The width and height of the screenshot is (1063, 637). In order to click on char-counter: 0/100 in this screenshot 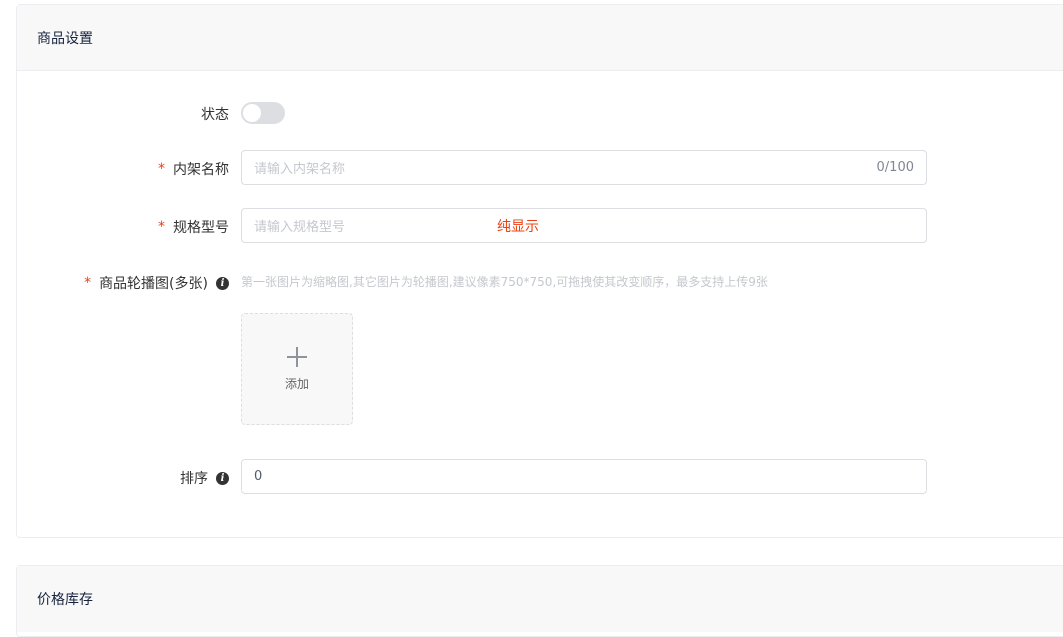, I will do `click(895, 167)`.